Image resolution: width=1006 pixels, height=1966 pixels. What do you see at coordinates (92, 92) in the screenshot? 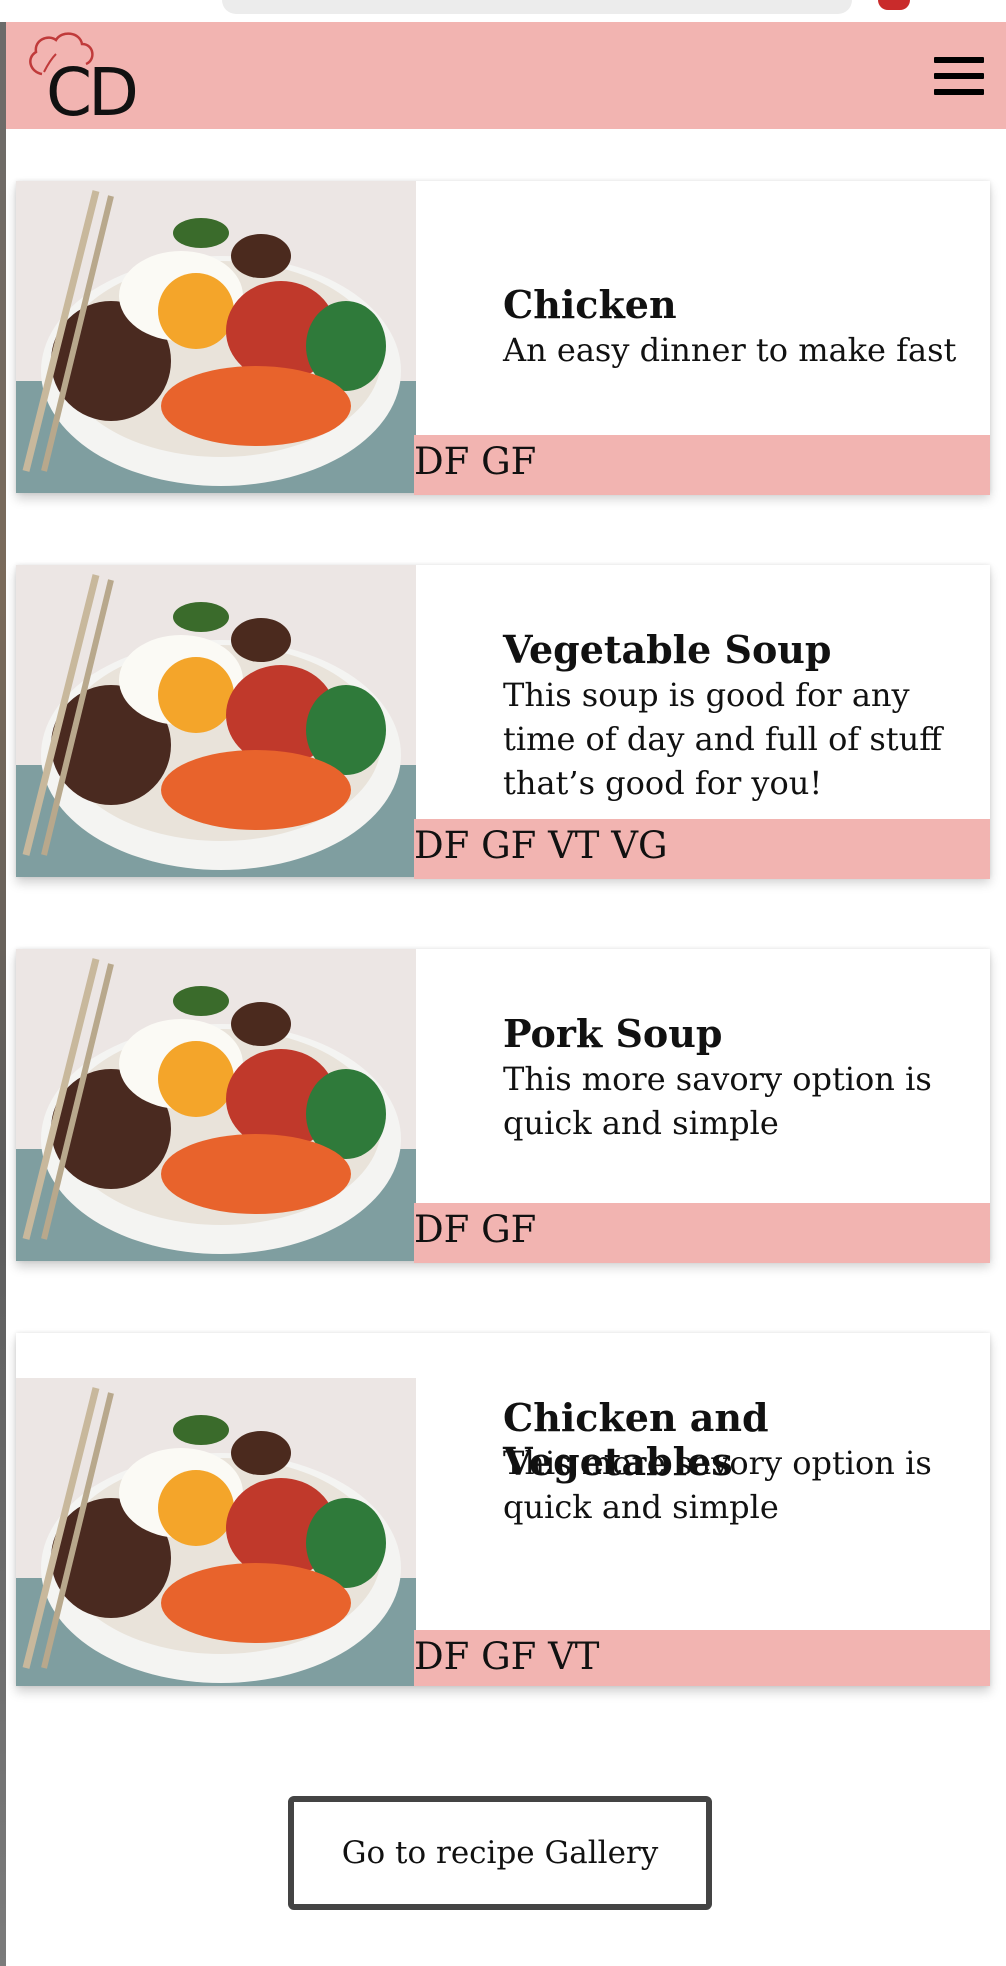
I see `logo-text: CD` at bounding box center [92, 92].